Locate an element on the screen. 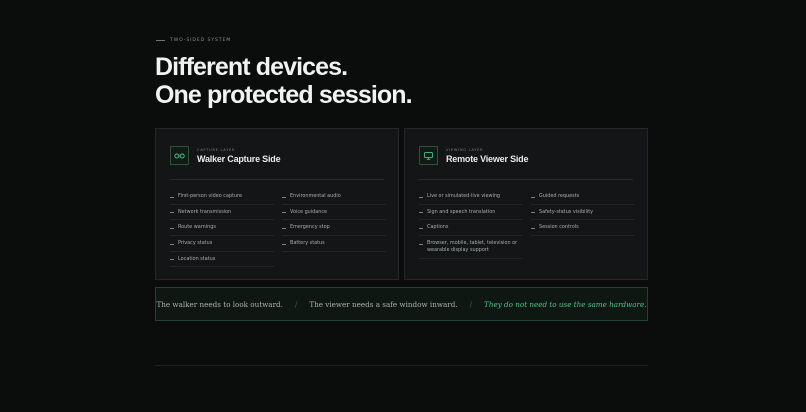 The width and height of the screenshot is (806, 412). walker-panel-divider is located at coordinates (277, 179).